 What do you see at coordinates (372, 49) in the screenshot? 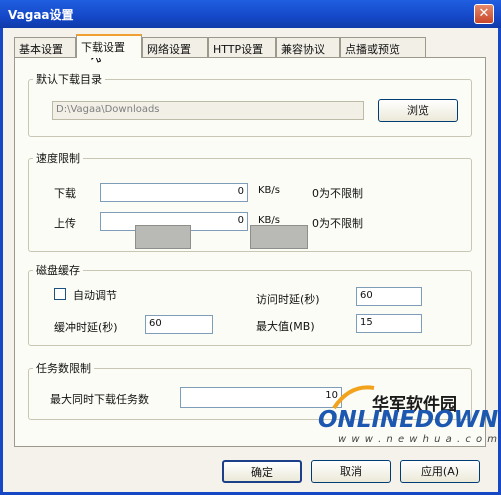
I see `tab-label: 点播或预览` at bounding box center [372, 49].